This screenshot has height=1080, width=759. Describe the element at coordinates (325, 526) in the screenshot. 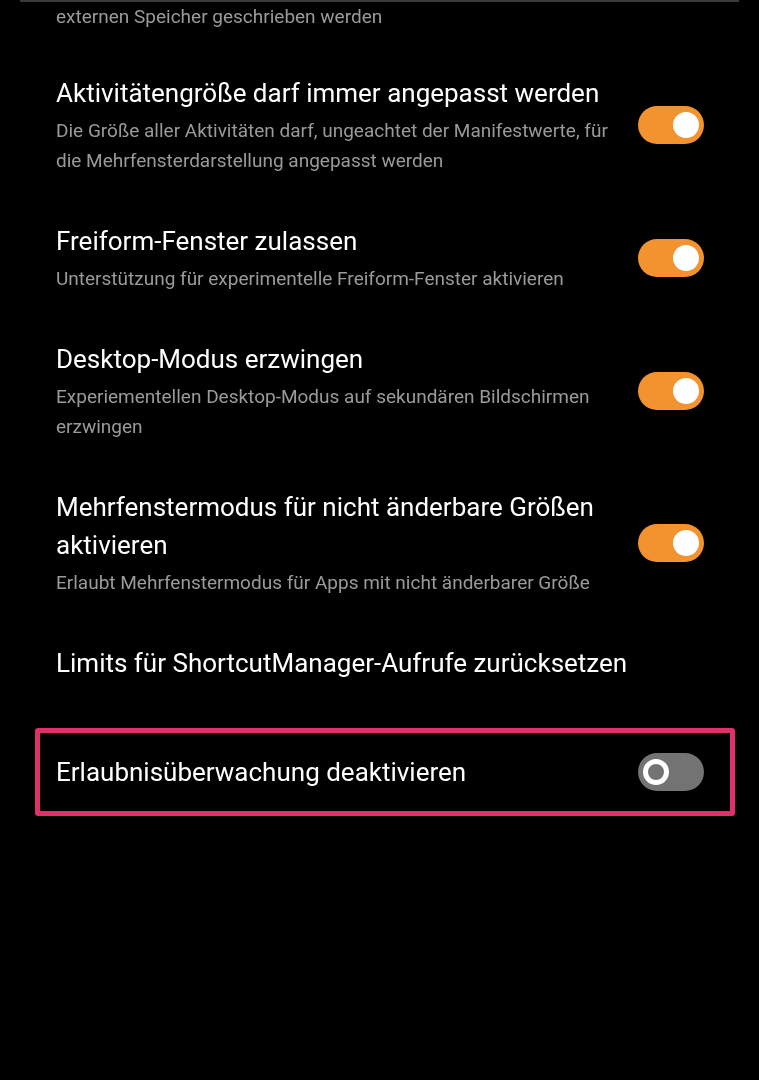

I see `setting-title: Mehrfenstermodus für nicht änderbare Größen aktivieren` at that location.